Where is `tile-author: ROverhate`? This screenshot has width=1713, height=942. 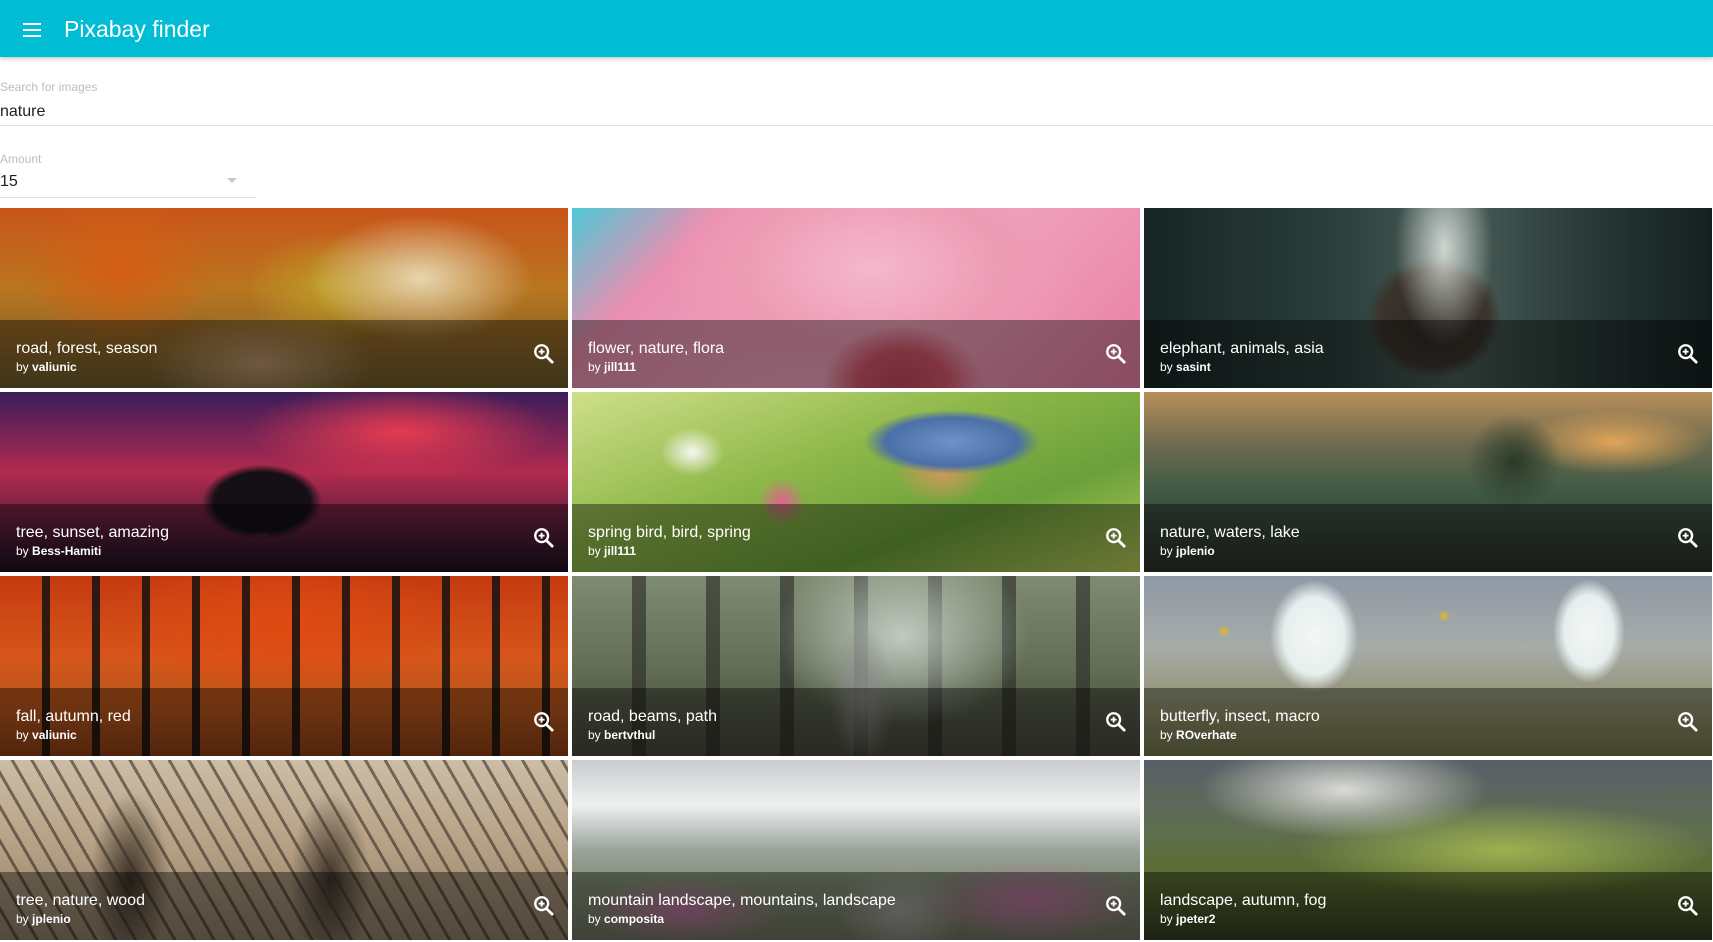
tile-author: ROverhate is located at coordinates (1206, 735).